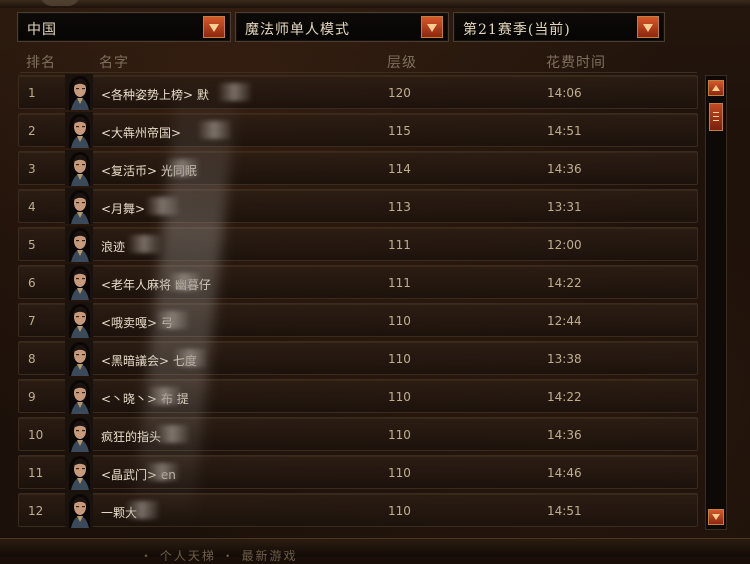 This screenshot has height=564, width=750. Describe the element at coordinates (564, 473) in the screenshot. I see `row-time: 14:46` at that location.